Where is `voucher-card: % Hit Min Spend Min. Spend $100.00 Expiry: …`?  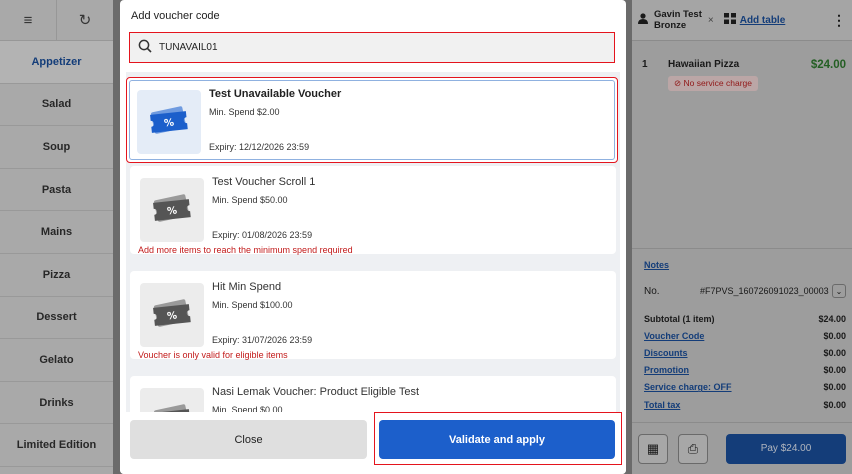
voucher-card: % Hit Min Spend Min. Spend $100.00 Expiry: … is located at coordinates (373, 315).